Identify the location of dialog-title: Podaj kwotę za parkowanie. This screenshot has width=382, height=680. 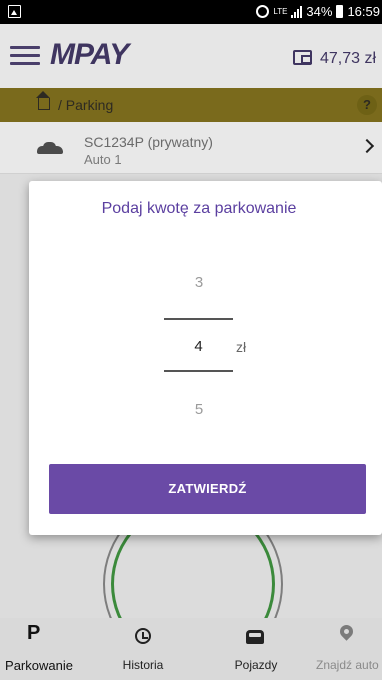
(199, 208).